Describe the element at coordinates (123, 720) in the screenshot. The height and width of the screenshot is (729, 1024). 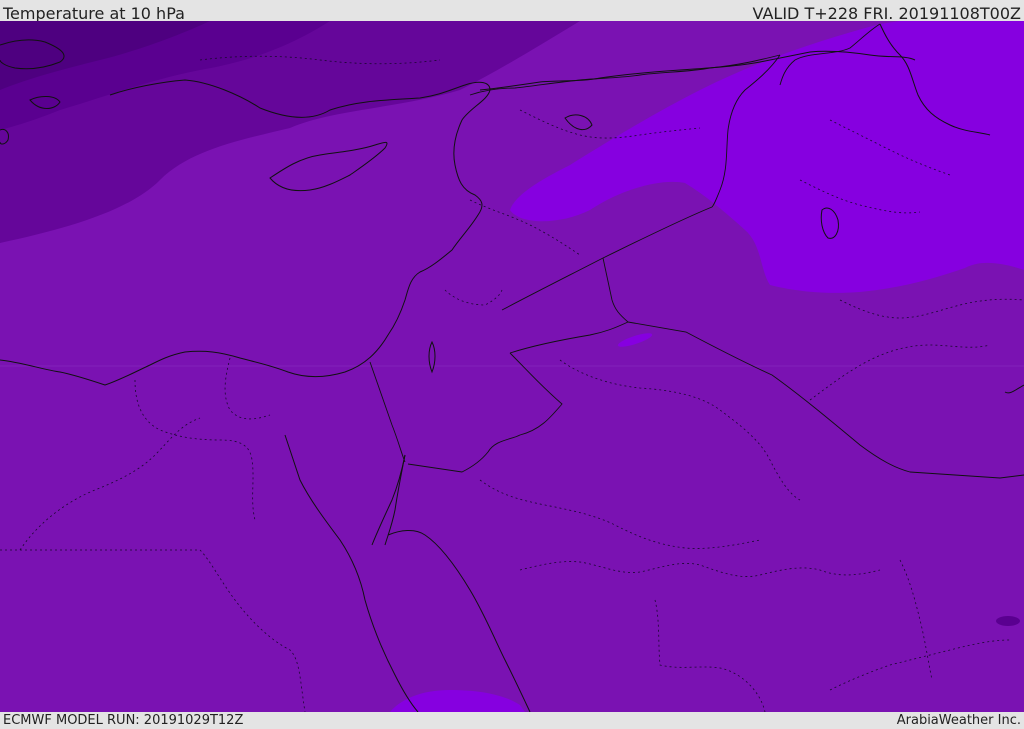
I see `model-run-label: ECMWF MODEL RUN: 20191029T12Z` at that location.